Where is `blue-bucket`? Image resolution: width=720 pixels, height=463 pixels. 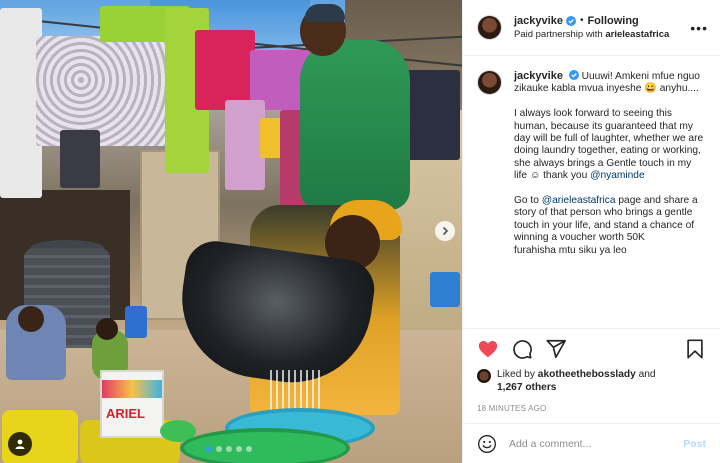
blue-bucket is located at coordinates (445, 289).